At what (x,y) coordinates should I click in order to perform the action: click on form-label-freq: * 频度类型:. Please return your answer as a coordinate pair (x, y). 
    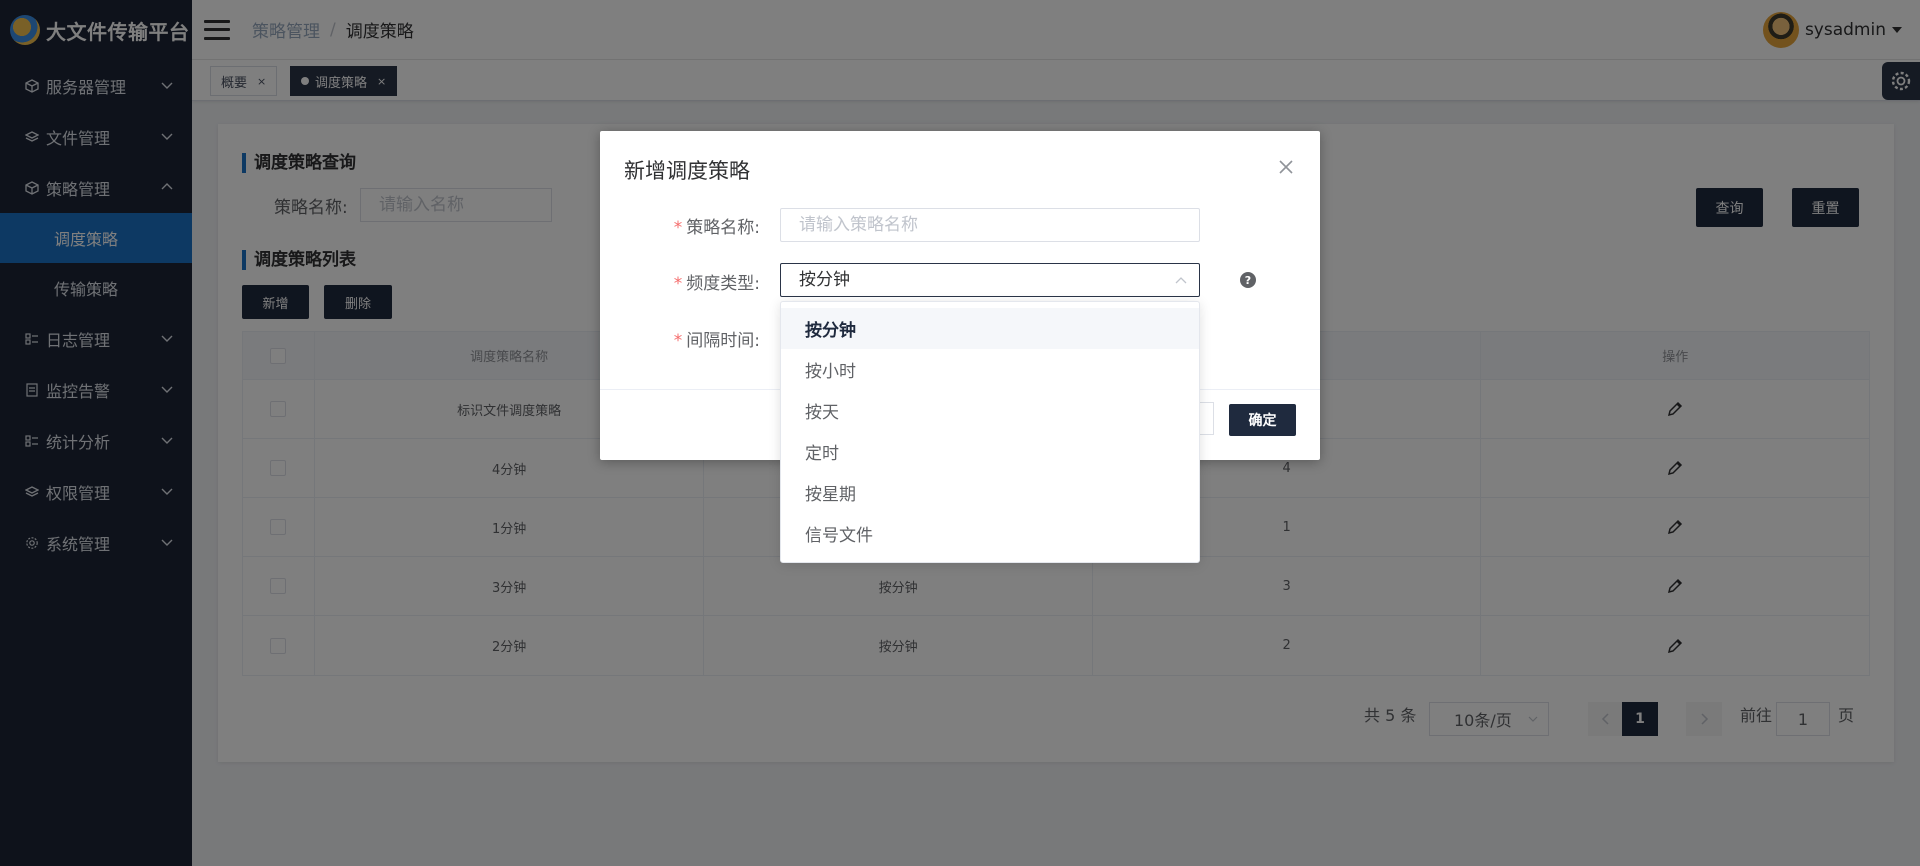
    Looking at the image, I should click on (716, 284).